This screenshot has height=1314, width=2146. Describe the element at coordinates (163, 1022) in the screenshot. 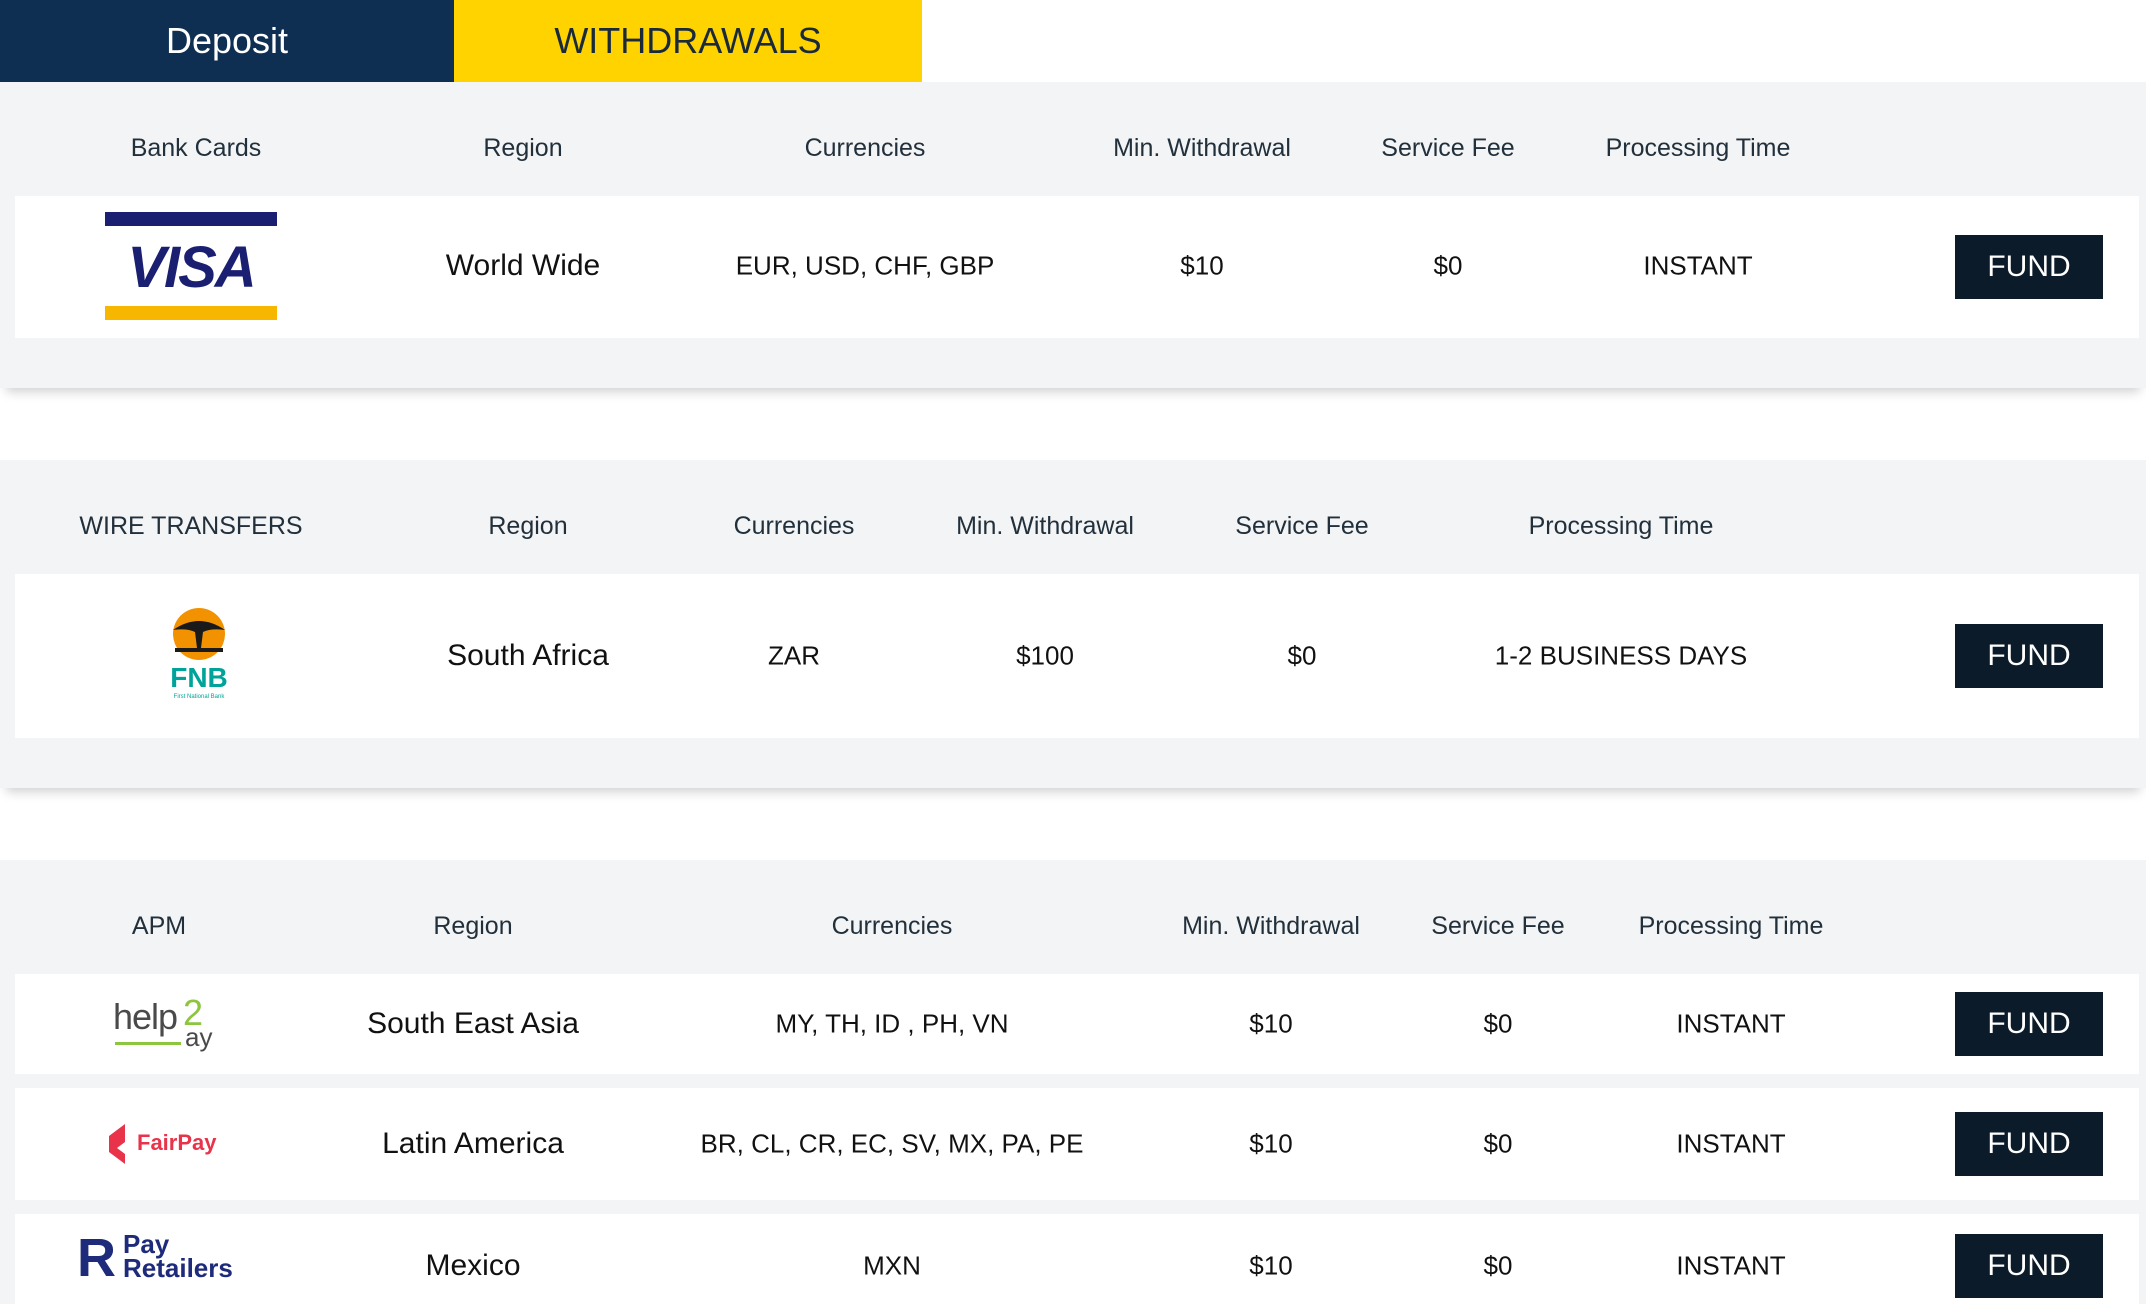

I see `help2pay-logo: help 2 ay help2pay` at that location.